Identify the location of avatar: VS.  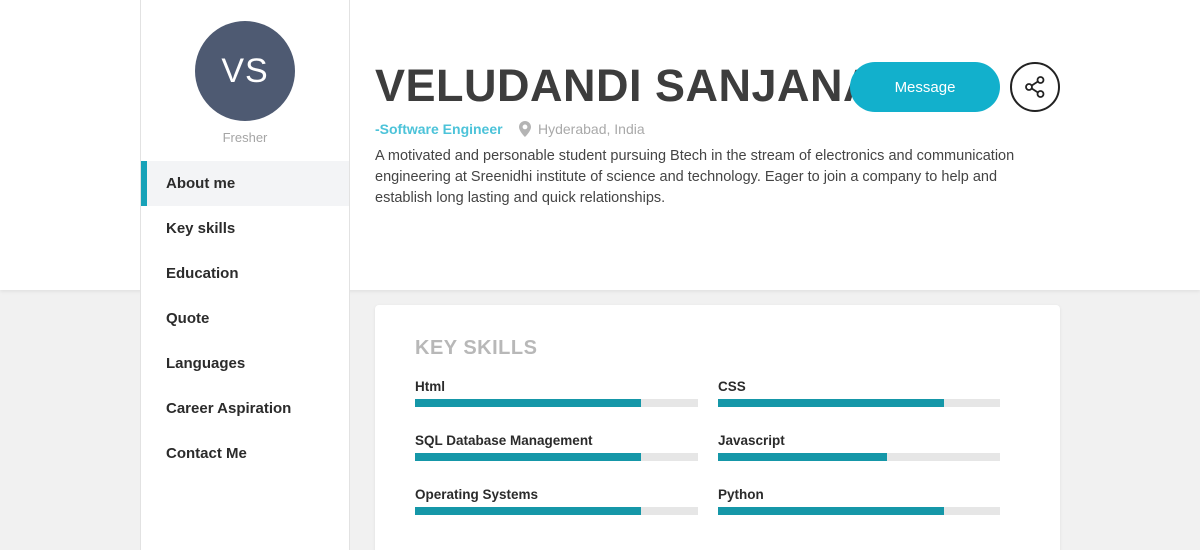
(245, 71).